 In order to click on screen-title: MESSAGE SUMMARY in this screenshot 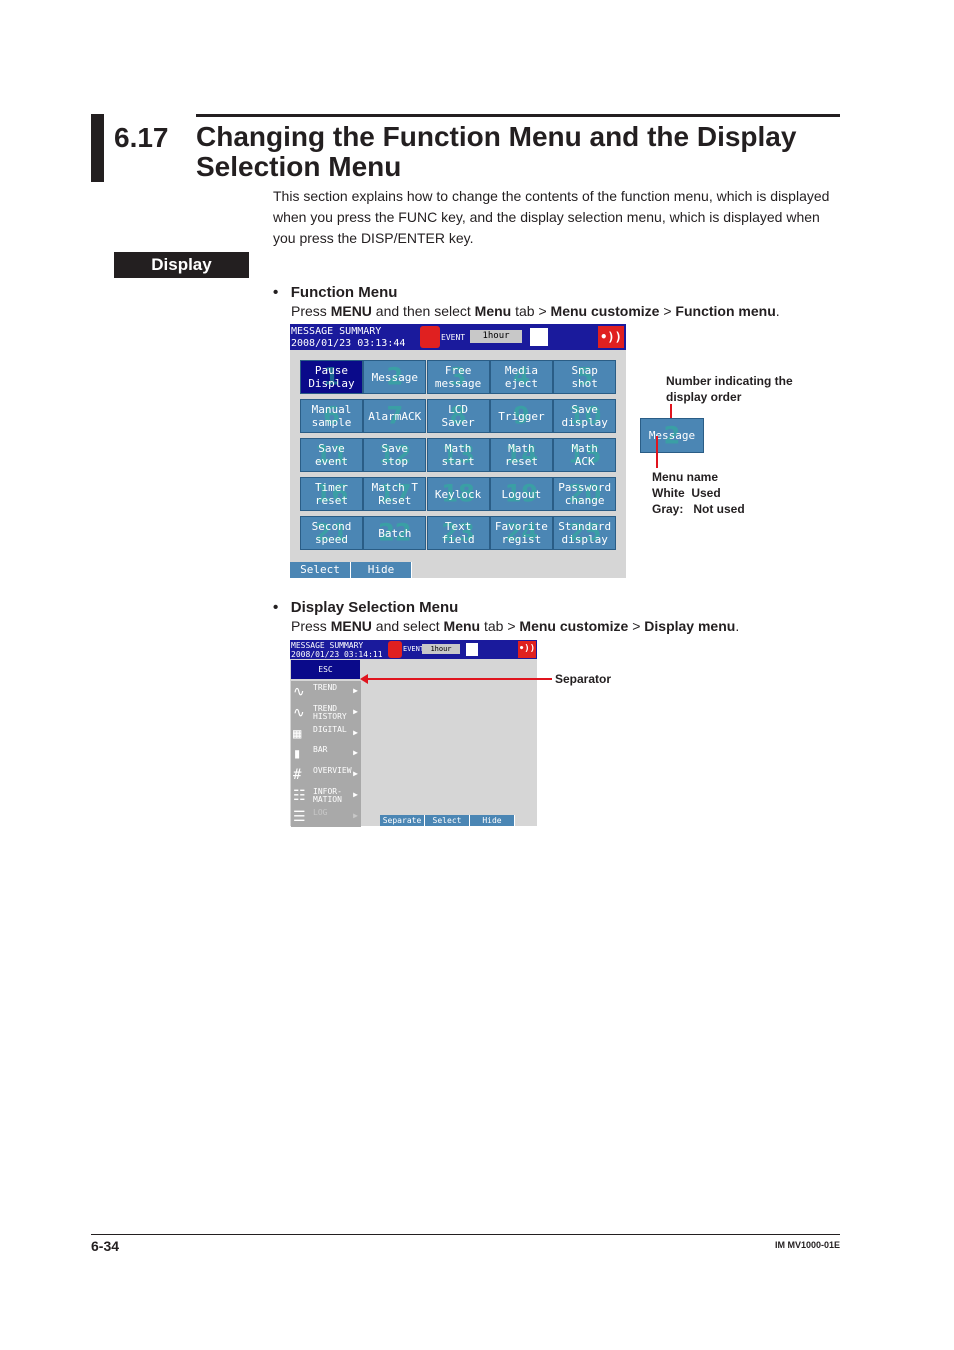, I will do `click(327, 645)`.